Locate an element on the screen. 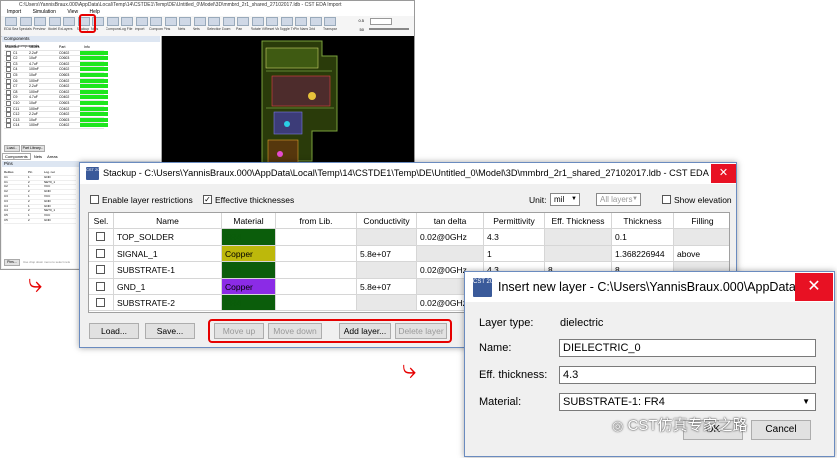 The height and width of the screenshot is (458, 837). column-header-permittivity: Permittivity is located at coordinates (514, 221).